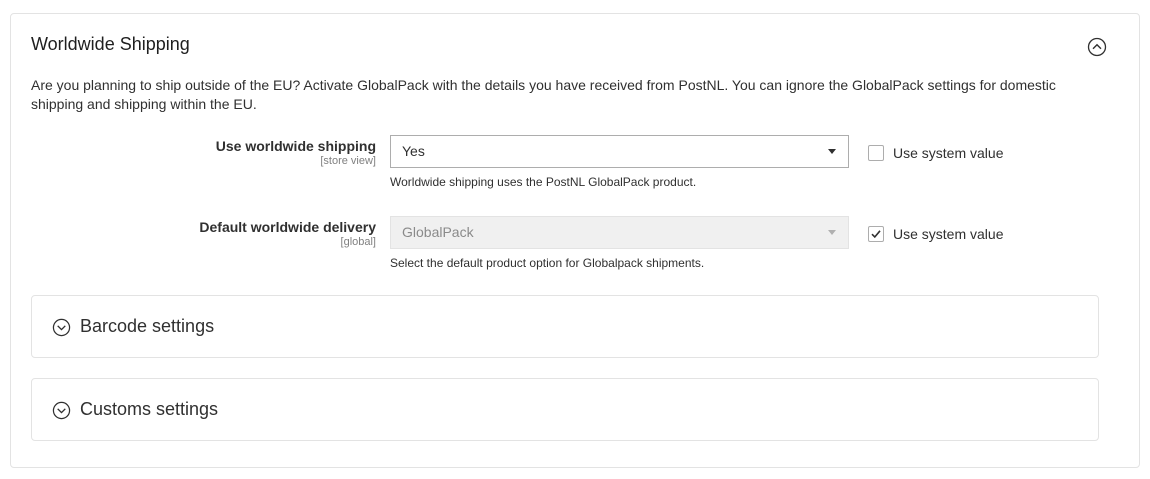 The image size is (1150, 479). What do you see at coordinates (1097, 47) in the screenshot?
I see `chevron-up-circle-icon` at bounding box center [1097, 47].